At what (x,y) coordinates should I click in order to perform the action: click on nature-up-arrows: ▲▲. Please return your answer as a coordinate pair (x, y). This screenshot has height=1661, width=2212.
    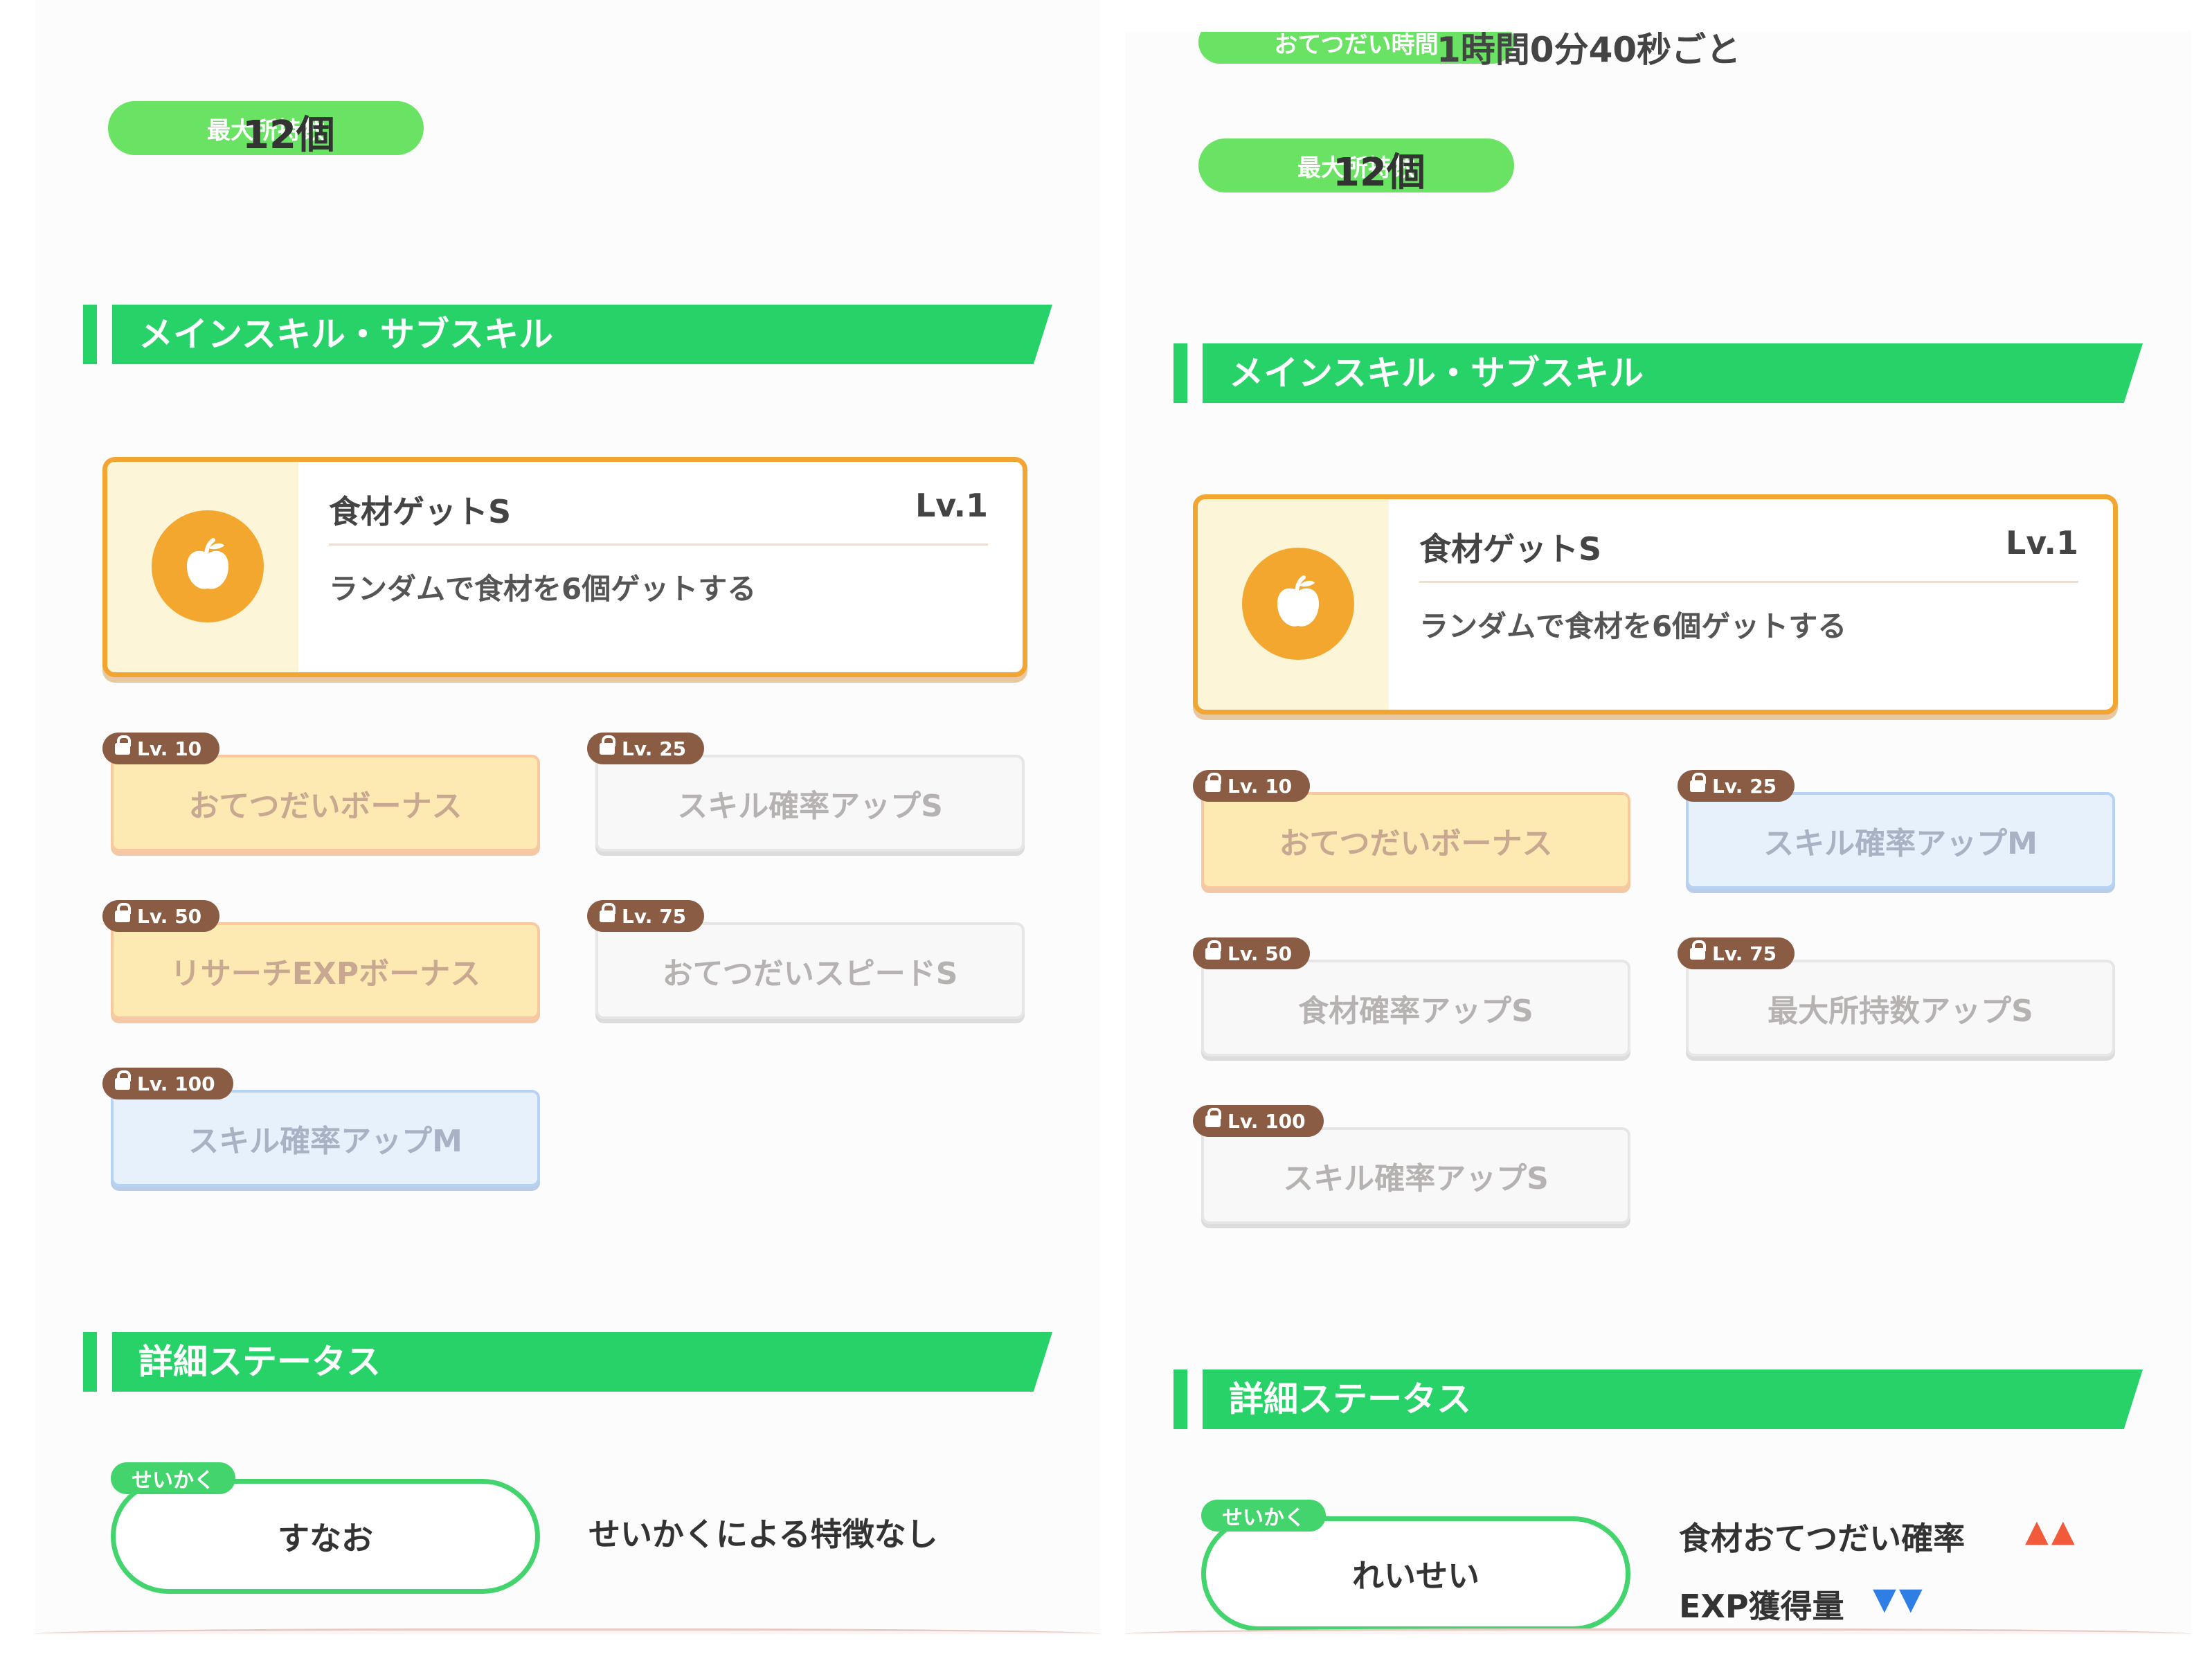
    Looking at the image, I should click on (2051, 1531).